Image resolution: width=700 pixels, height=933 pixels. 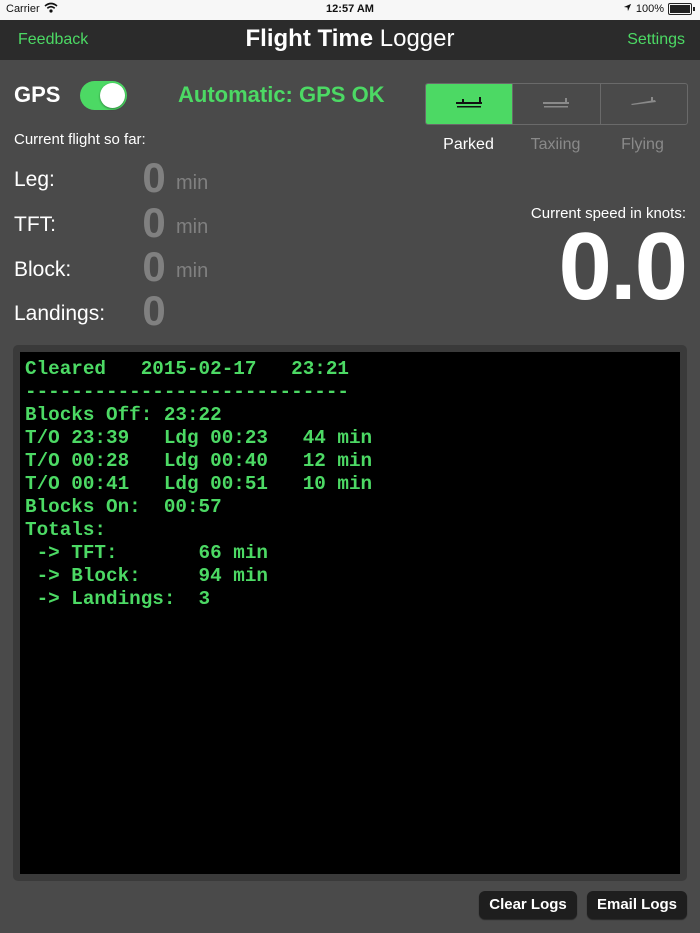 I want to click on tft-unit: min, so click(x=192, y=227).